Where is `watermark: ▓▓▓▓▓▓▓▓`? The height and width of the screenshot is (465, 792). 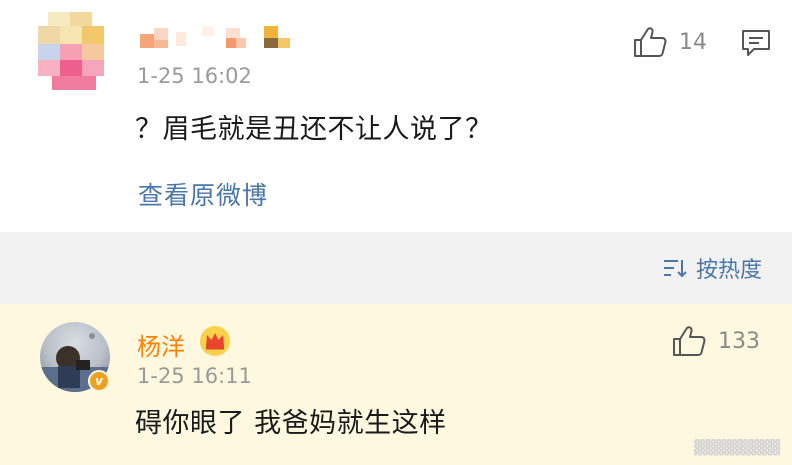
watermark: ▓▓▓▓▓▓▓▓ is located at coordinates (736, 448).